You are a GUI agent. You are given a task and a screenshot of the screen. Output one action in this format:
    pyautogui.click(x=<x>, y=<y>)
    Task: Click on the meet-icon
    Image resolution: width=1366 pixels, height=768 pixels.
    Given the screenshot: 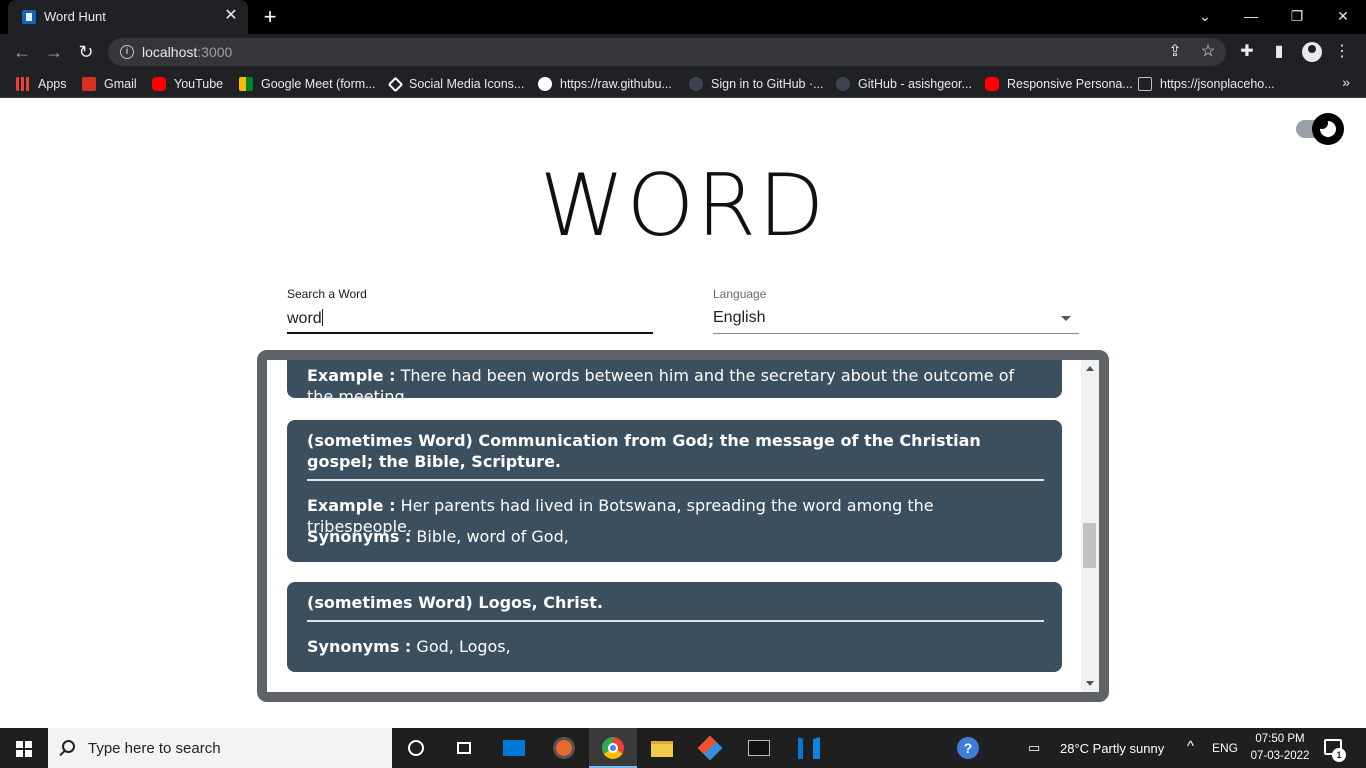 What is the action you would take?
    pyautogui.click(x=246, y=84)
    